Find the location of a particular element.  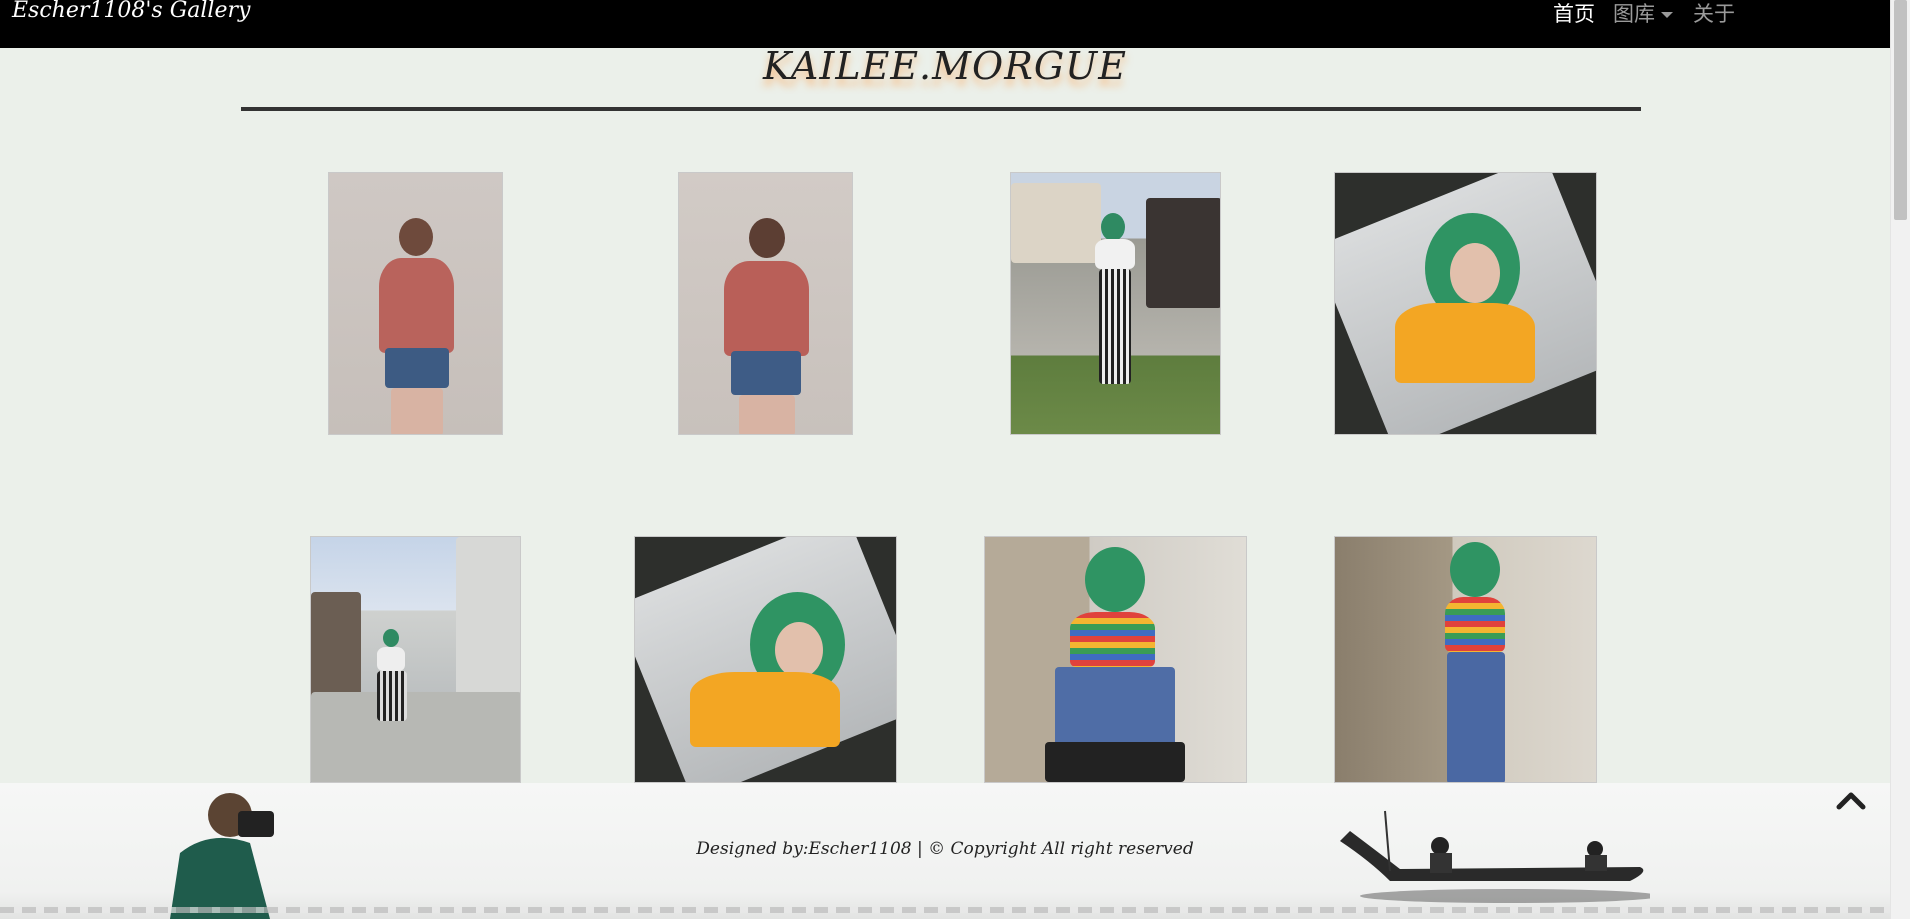

nav-item-home: 首页 is located at coordinates (1574, 14).